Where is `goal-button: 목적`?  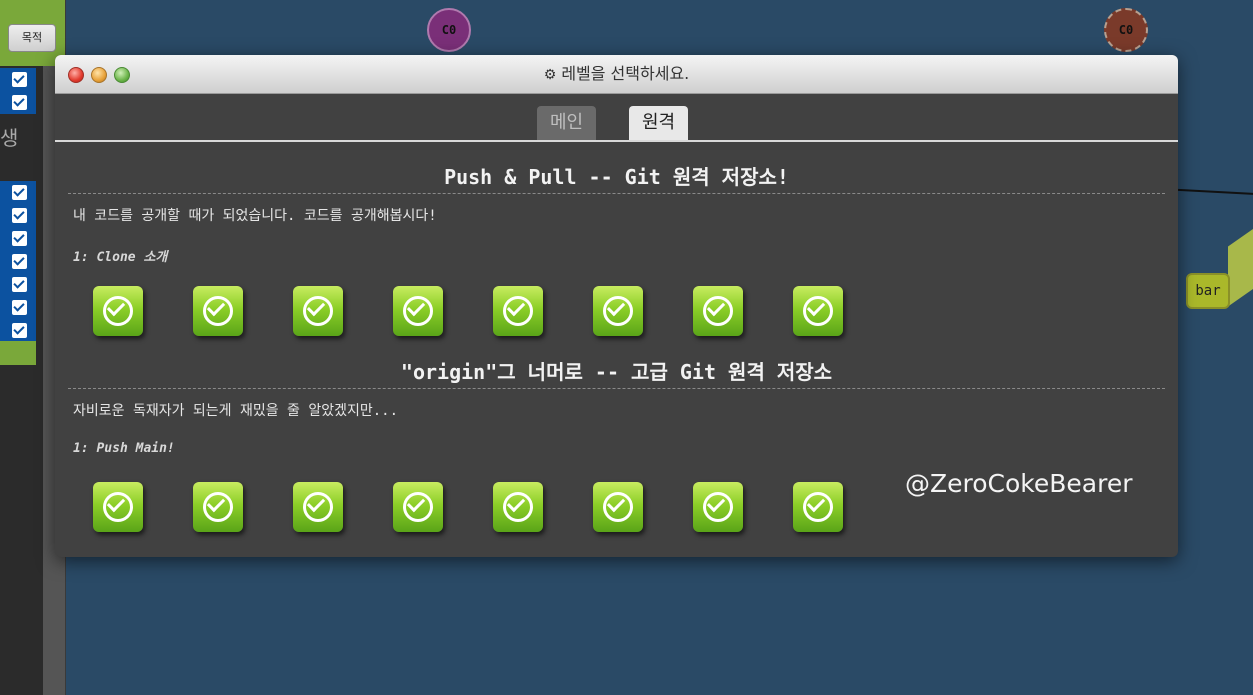
goal-button: 목적 is located at coordinates (32, 38).